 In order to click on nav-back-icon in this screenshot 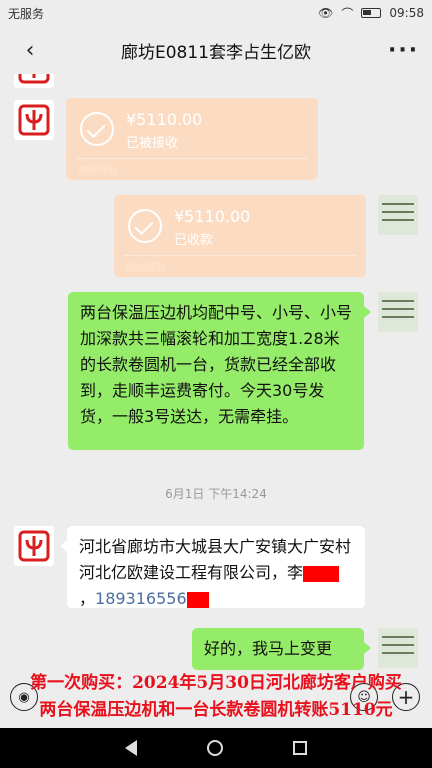, I will do `click(131, 748)`.